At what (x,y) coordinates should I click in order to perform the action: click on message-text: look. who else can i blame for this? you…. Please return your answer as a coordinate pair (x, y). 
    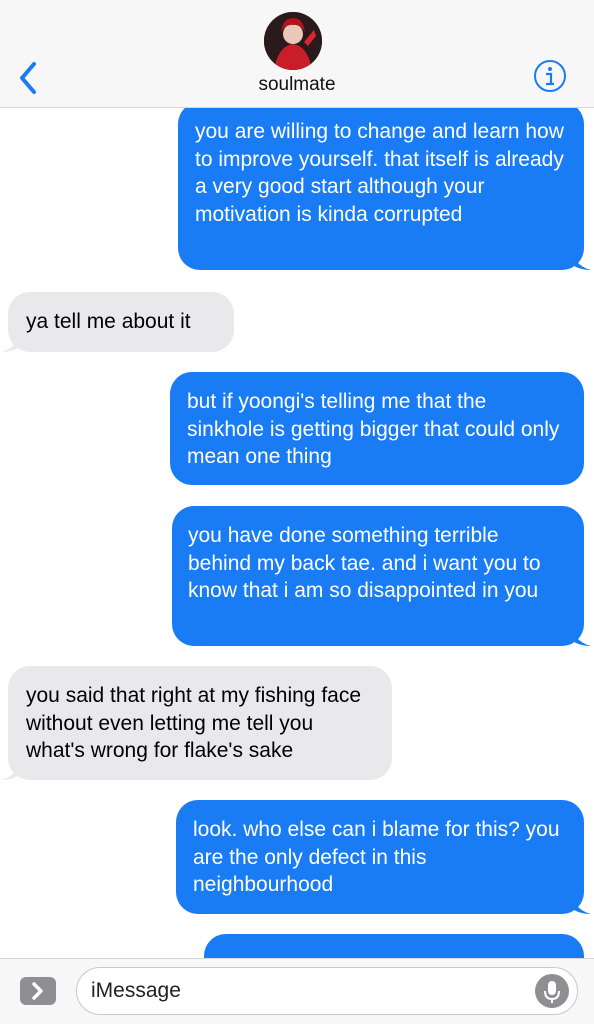
    Looking at the image, I should click on (376, 857).